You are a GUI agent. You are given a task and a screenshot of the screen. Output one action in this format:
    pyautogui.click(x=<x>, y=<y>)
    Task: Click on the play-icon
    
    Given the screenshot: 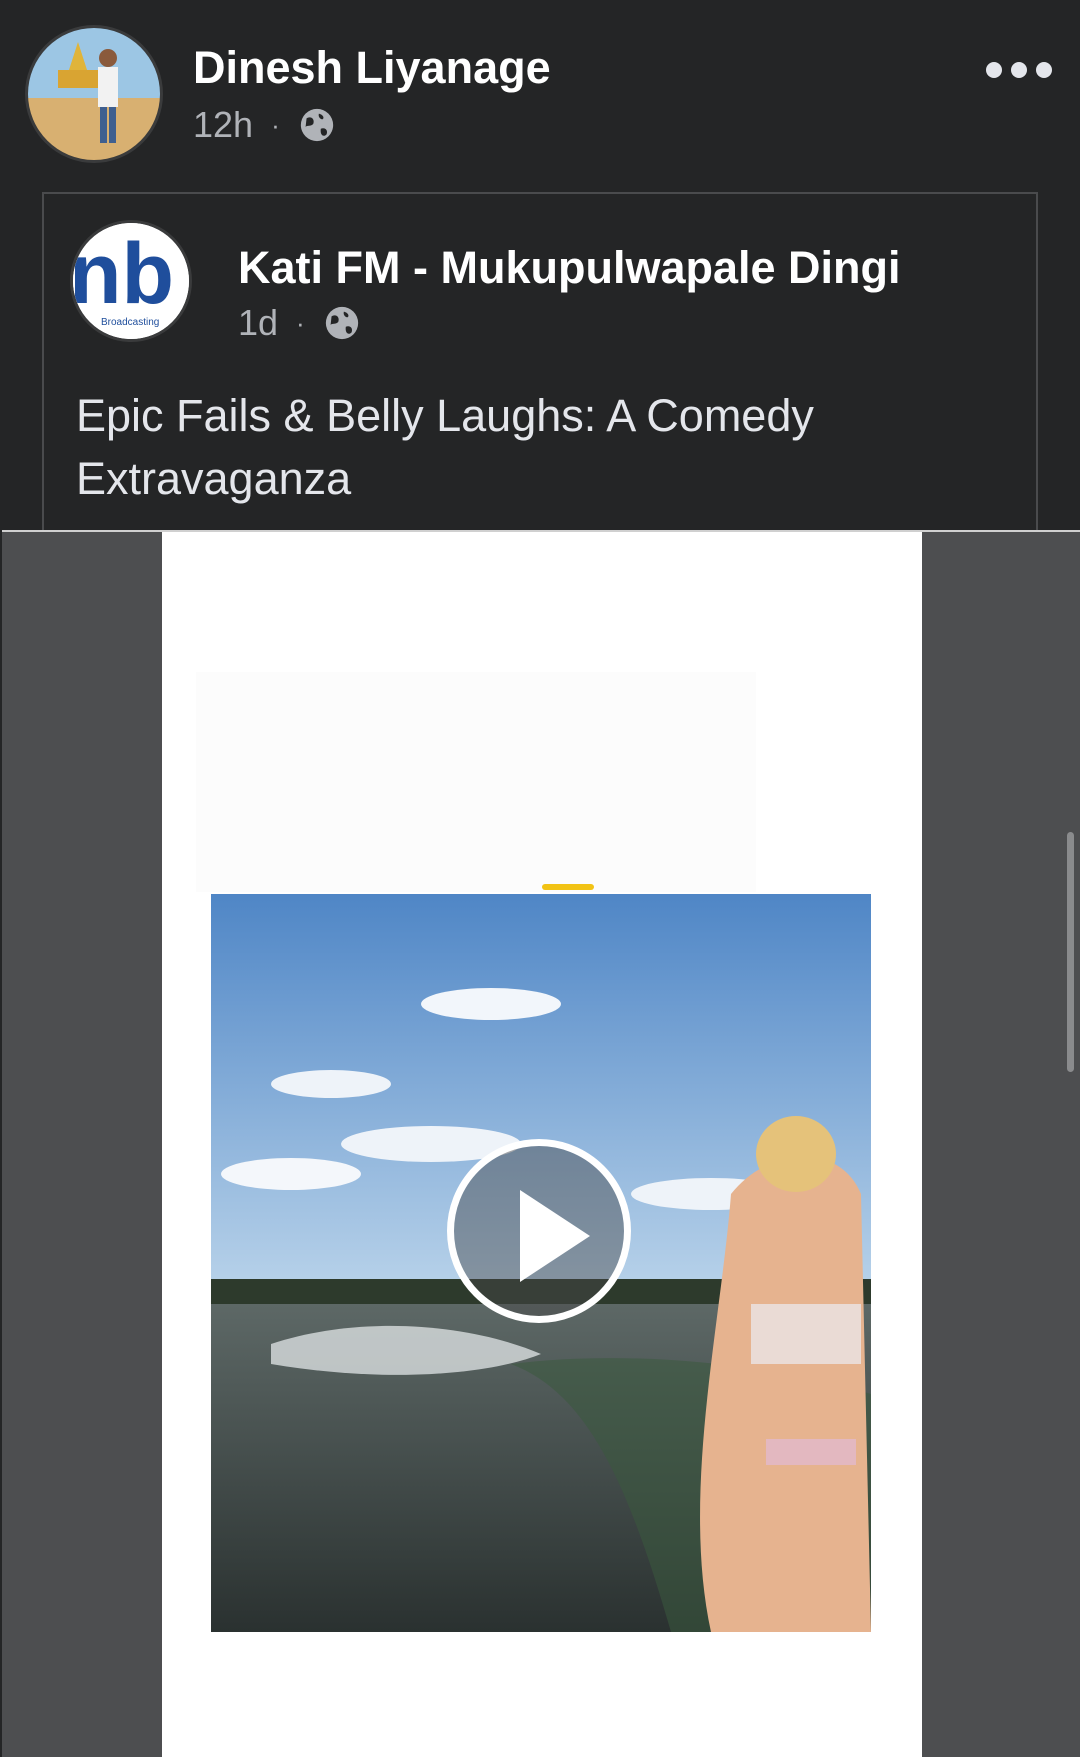 What is the action you would take?
    pyautogui.click(x=555, y=1236)
    